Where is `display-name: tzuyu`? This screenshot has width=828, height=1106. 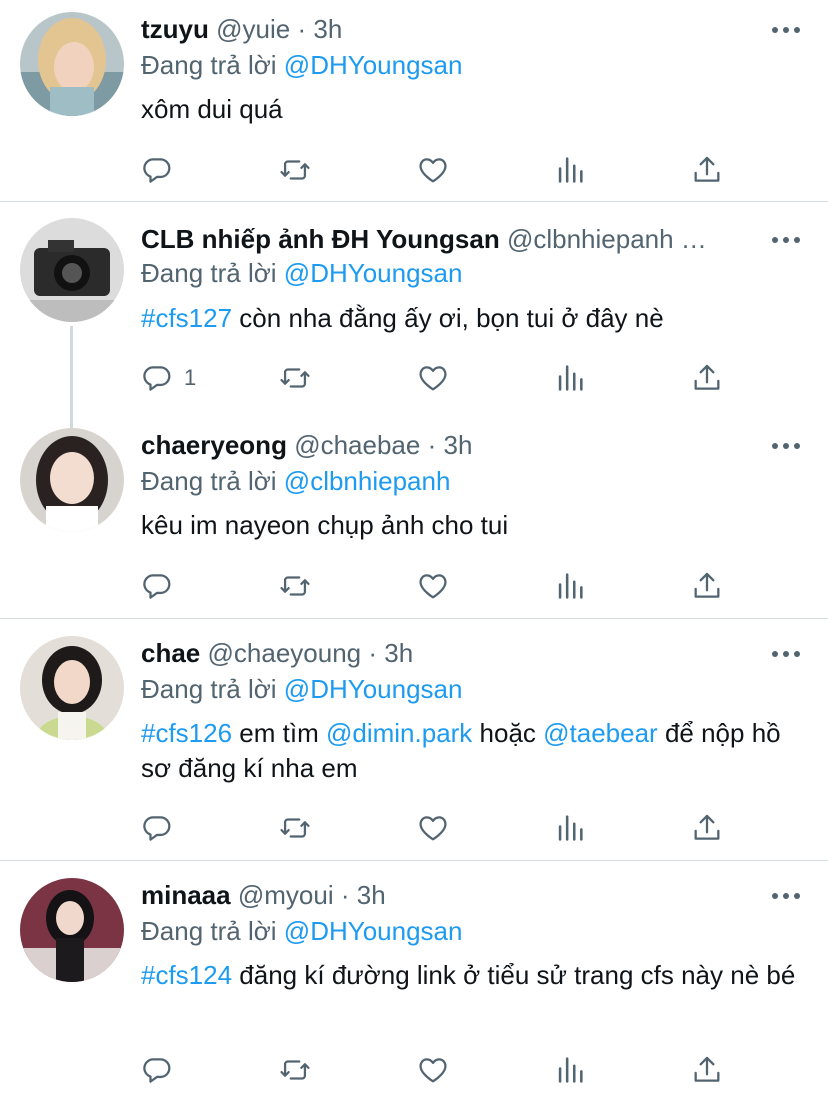
display-name: tzuyu is located at coordinates (175, 29).